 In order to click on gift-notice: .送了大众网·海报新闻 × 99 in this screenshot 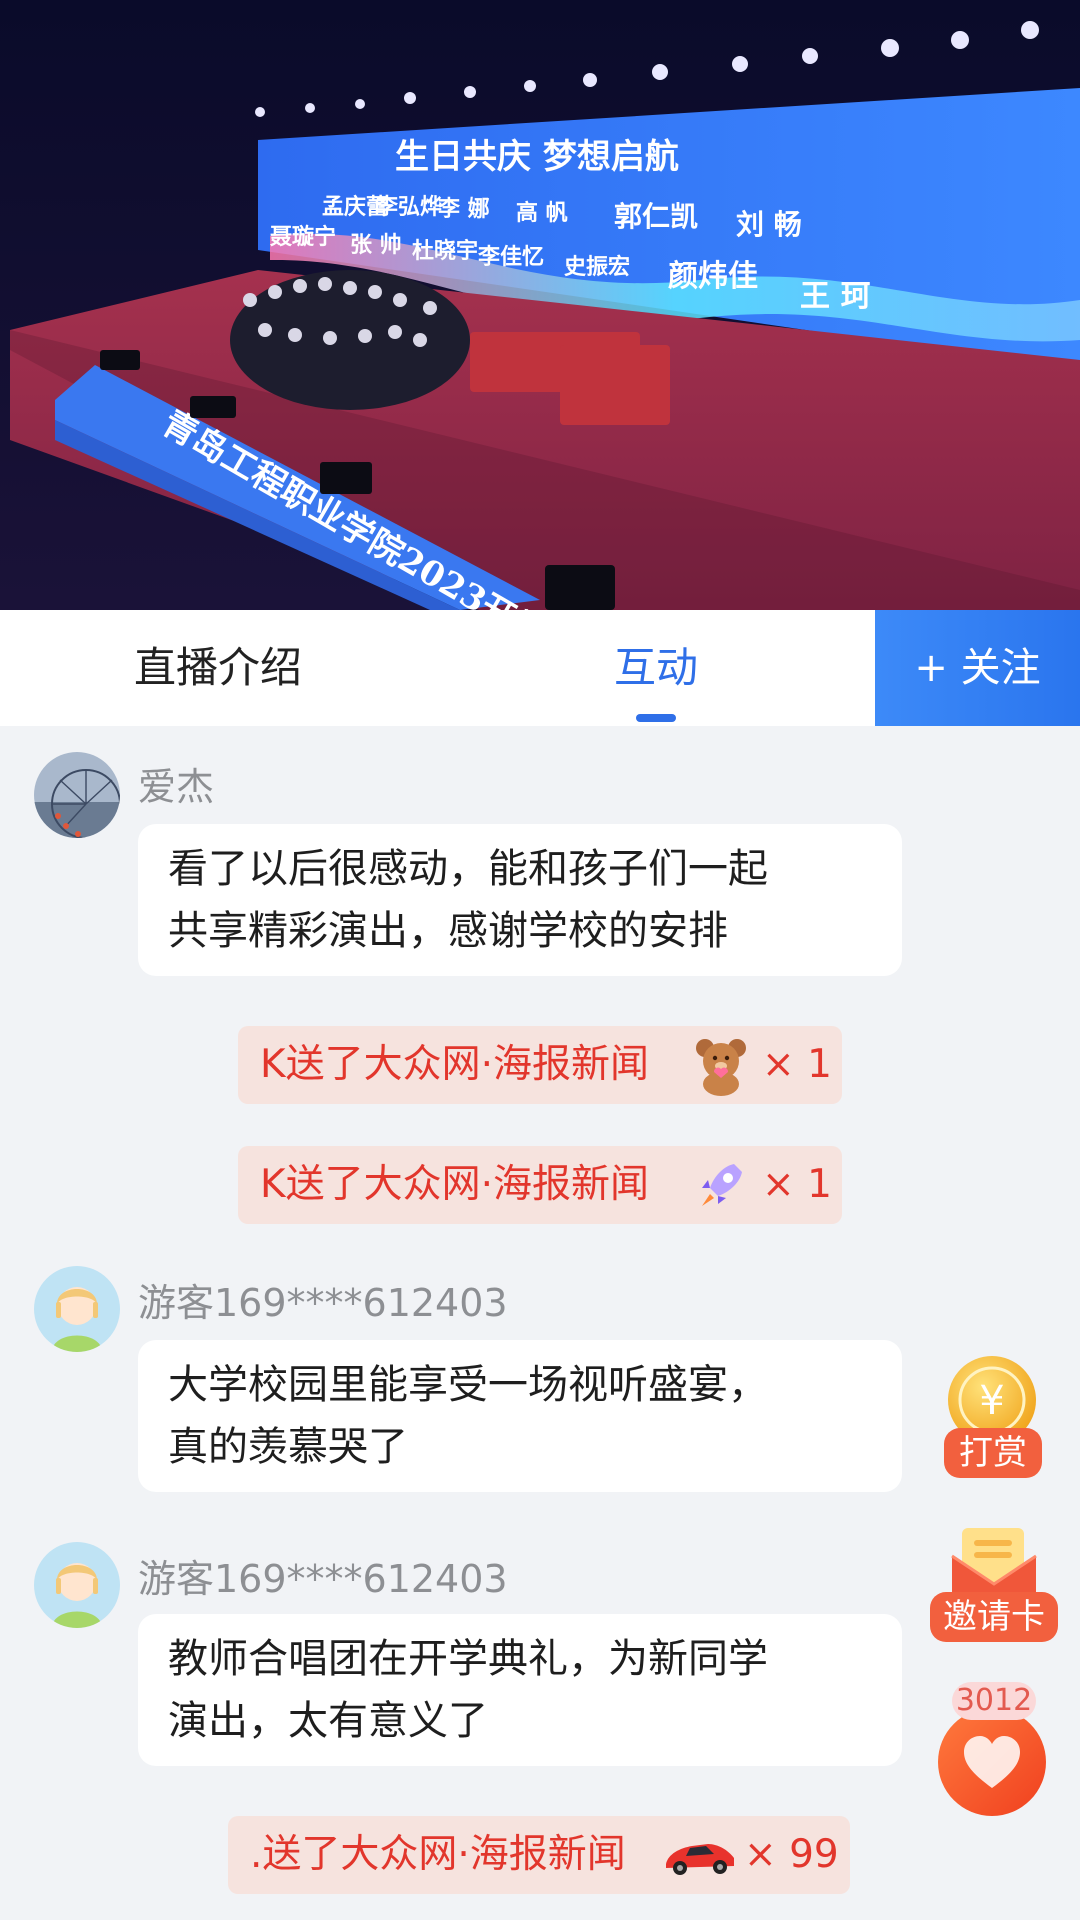, I will do `click(539, 1855)`.